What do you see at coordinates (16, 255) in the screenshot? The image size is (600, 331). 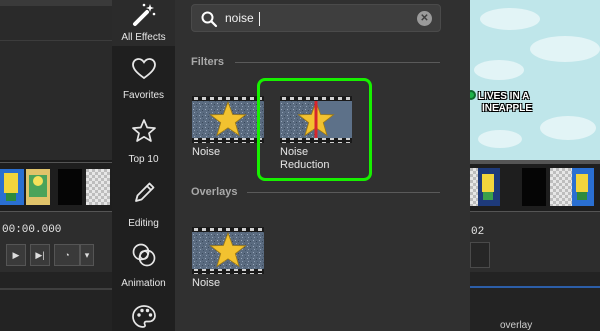 I see `play-button: ▶` at bounding box center [16, 255].